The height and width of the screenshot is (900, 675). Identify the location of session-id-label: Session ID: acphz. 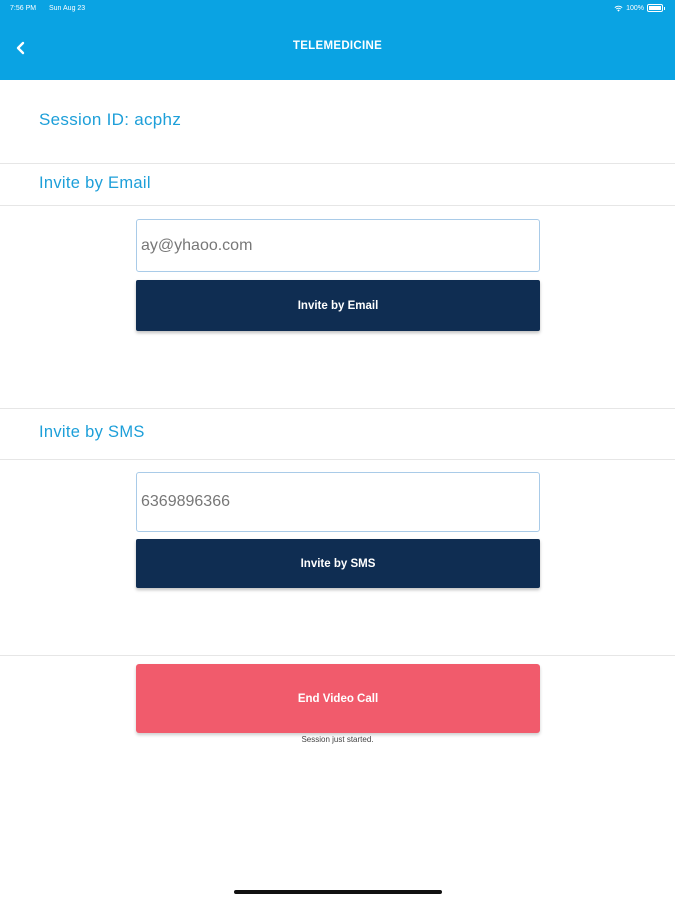
(110, 119).